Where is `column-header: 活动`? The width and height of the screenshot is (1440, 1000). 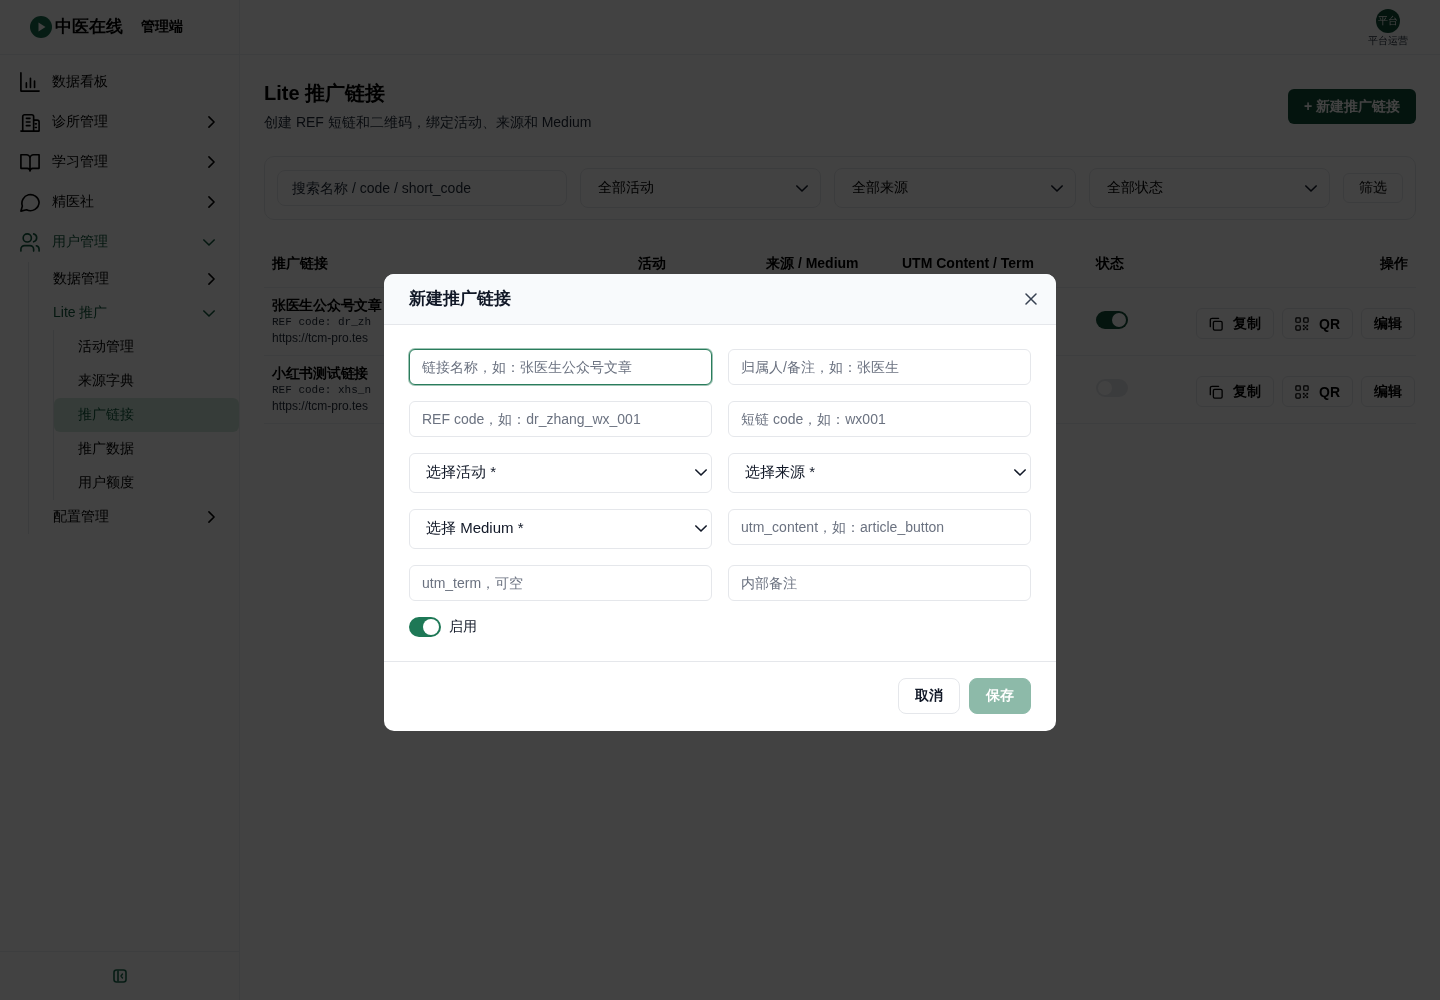 column-header: 活动 is located at coordinates (652, 263).